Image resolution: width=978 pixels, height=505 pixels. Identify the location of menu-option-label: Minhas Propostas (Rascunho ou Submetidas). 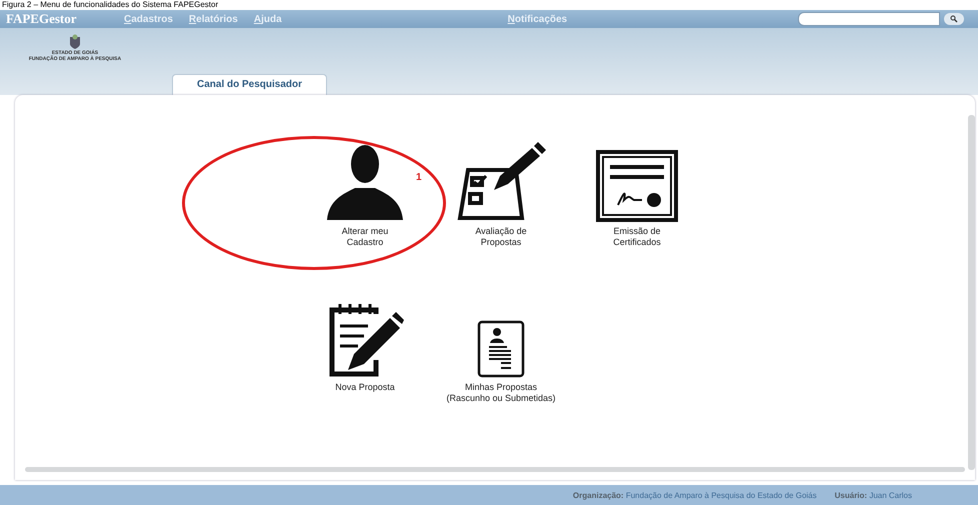
(501, 393).